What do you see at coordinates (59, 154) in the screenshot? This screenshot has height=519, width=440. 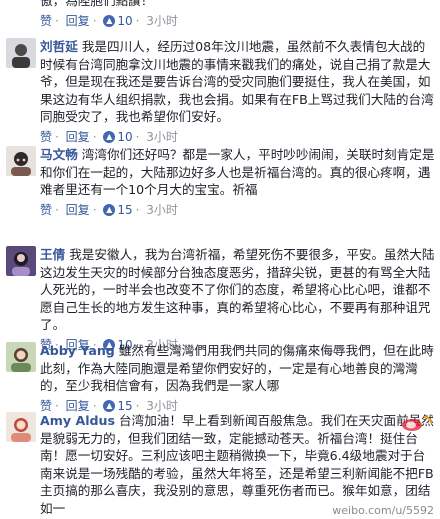 I see `commenter-name: 马文畅` at bounding box center [59, 154].